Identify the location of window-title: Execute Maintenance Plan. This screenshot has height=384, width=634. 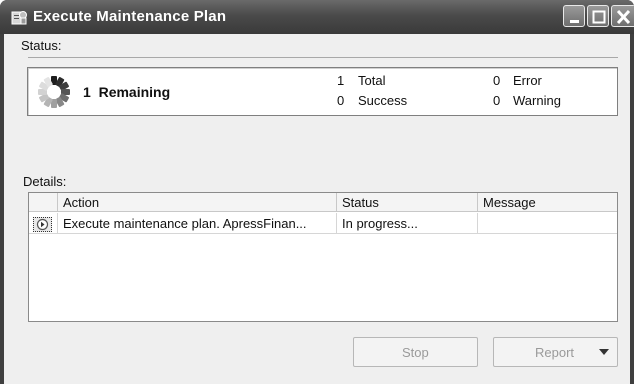
(130, 16).